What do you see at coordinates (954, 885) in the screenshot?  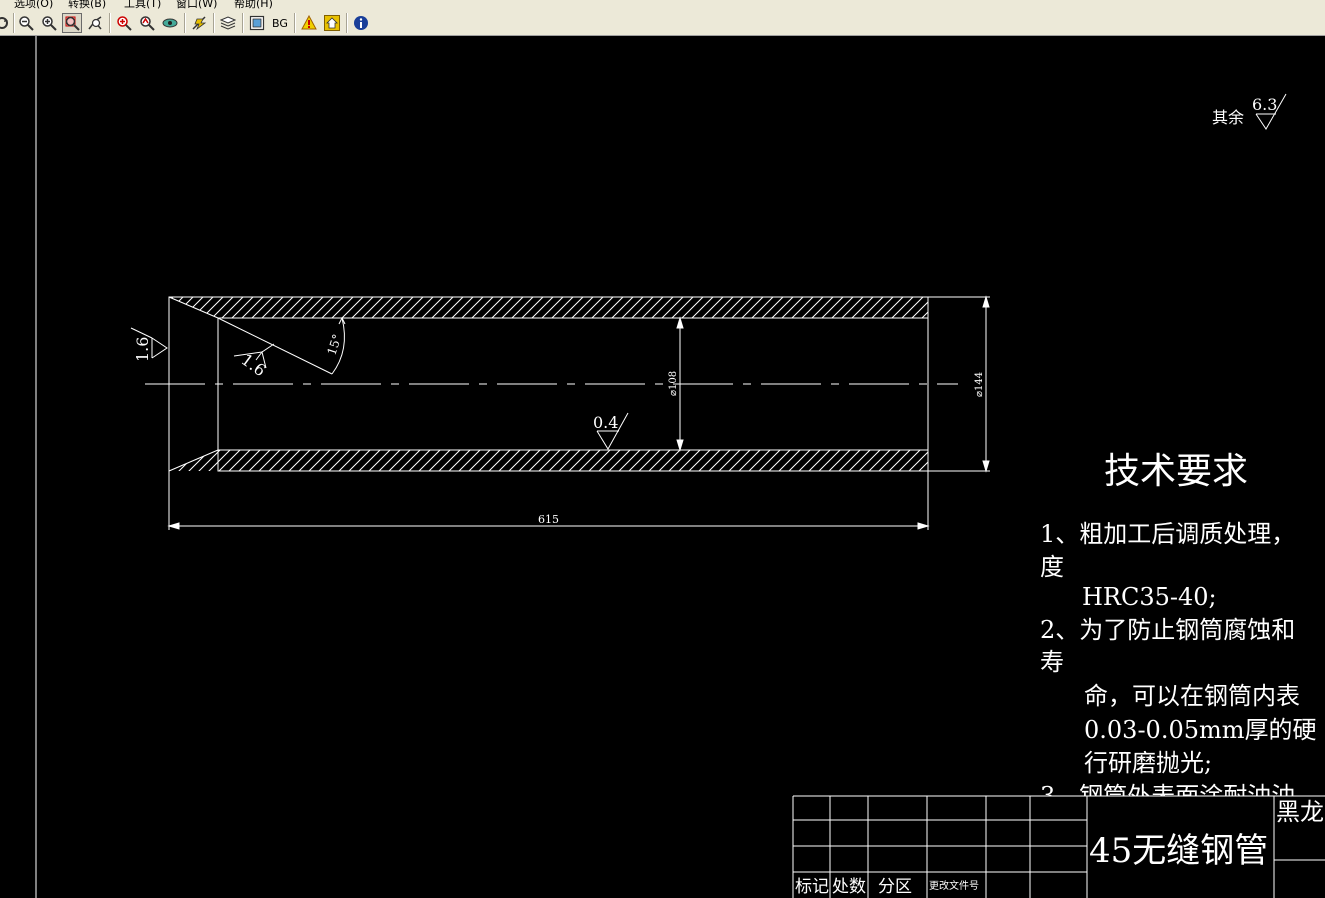 I see `title-block-col-change-doc: 更改文件号` at bounding box center [954, 885].